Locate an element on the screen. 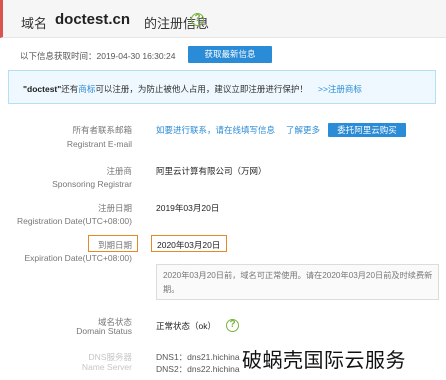 This screenshot has height=380, width=446. registrar-label-cn: 注册商 is located at coordinates (119, 171).